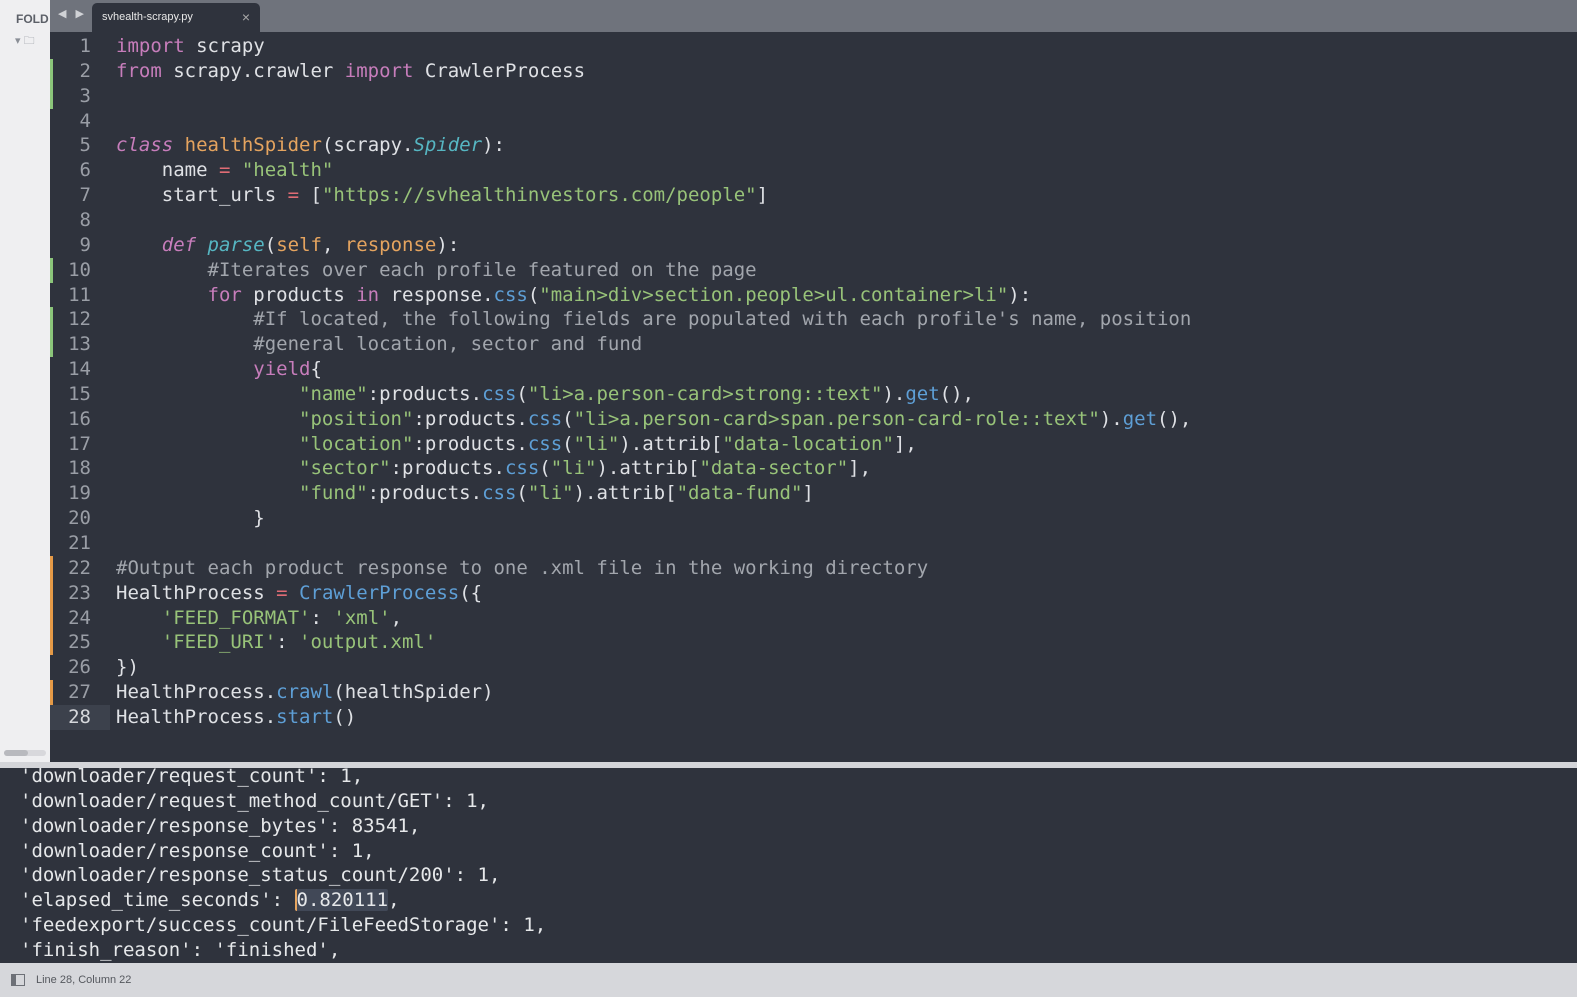  I want to click on code-line: 5 class healthSpider(scrapy.Spider):, so click(813, 145).